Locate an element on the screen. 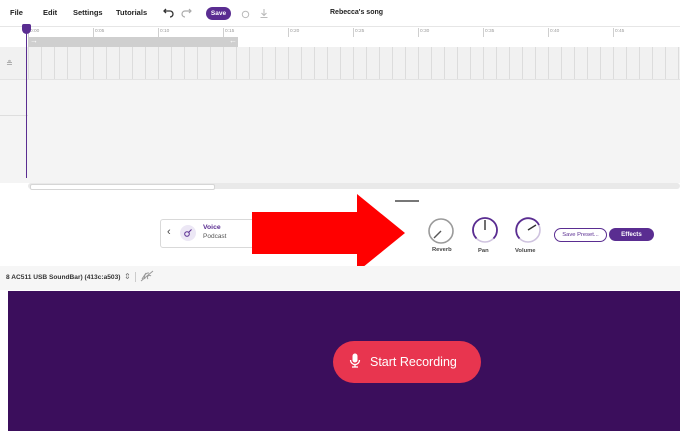  chevron-left-icon: ‹ is located at coordinates (169, 232).